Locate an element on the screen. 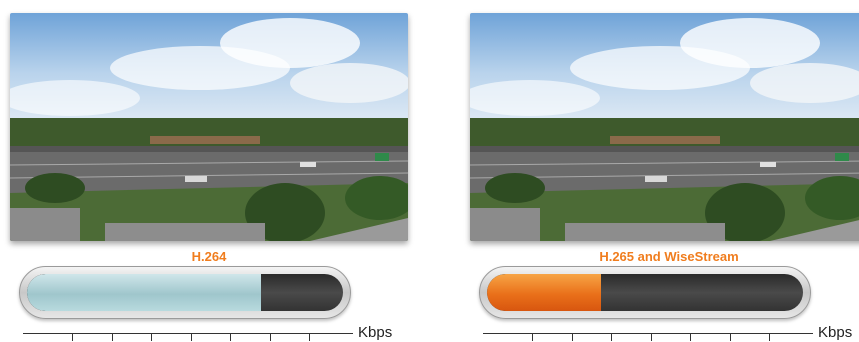  bitrate-fill-h264 is located at coordinates (144, 292).